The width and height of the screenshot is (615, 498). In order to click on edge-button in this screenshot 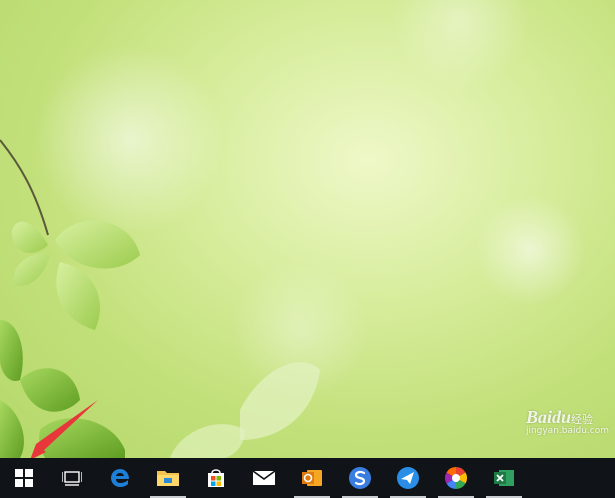, I will do `click(120, 478)`.